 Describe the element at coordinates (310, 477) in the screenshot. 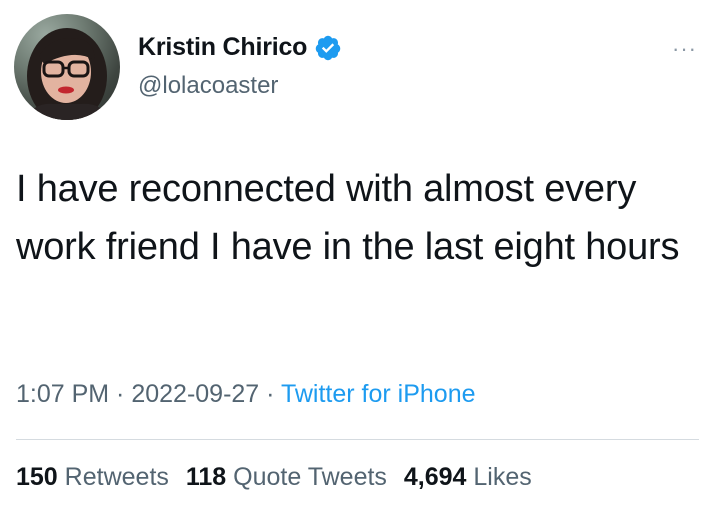

I see `quote-tweets-label: Quote Tweets` at that location.